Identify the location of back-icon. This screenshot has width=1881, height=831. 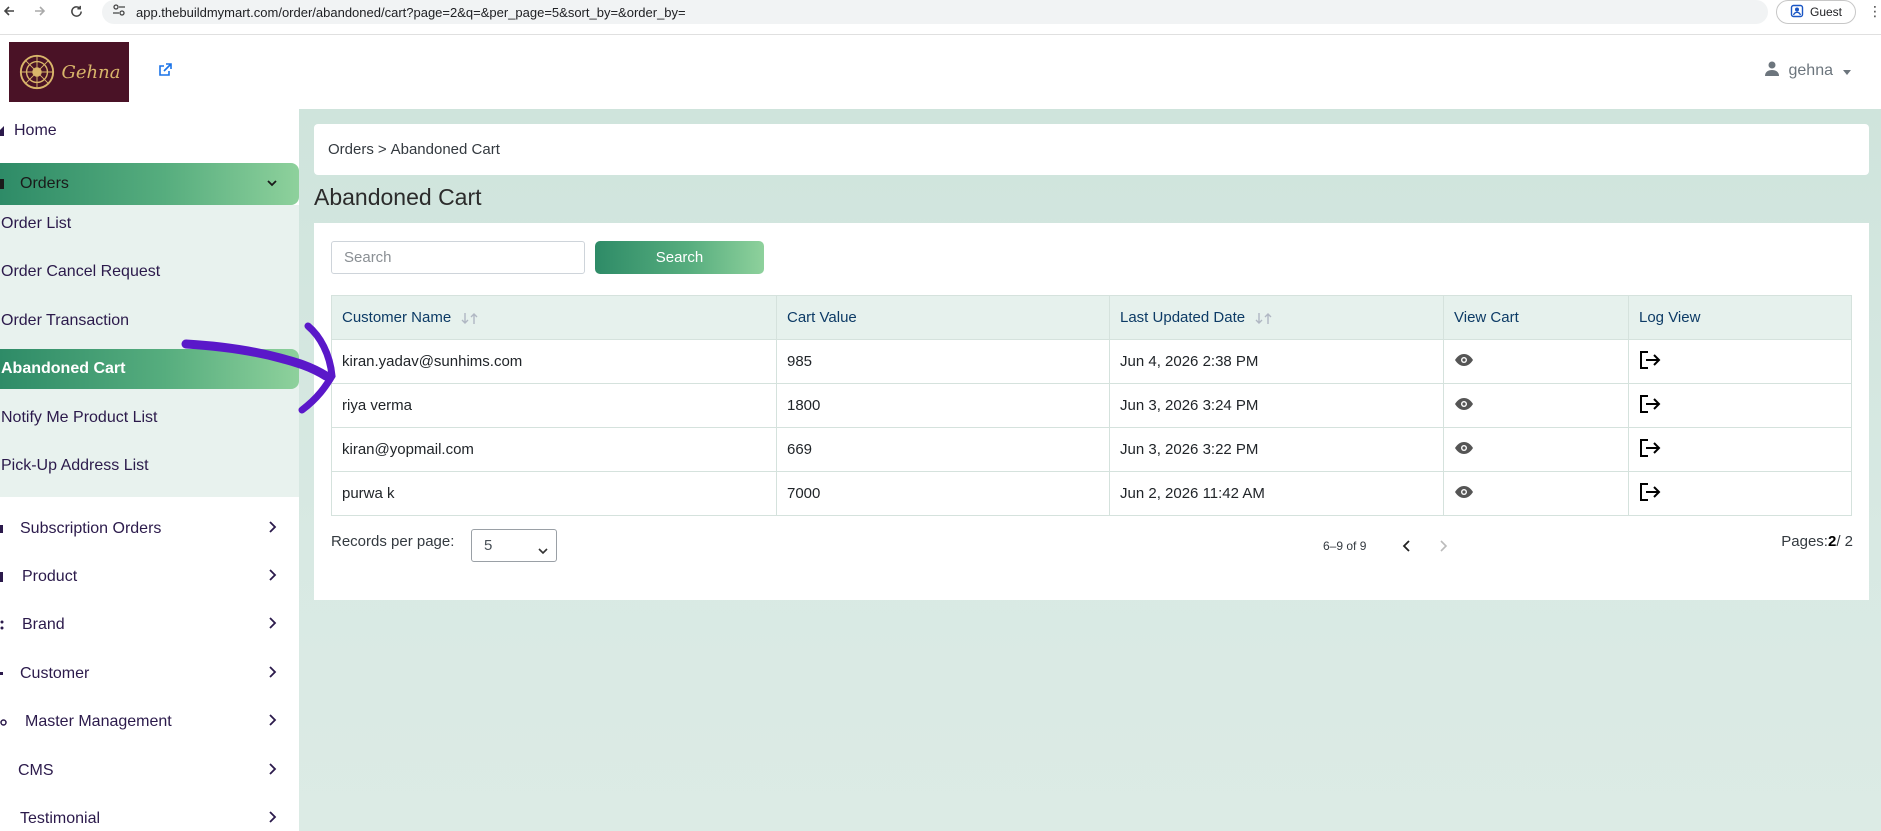
(9, 11).